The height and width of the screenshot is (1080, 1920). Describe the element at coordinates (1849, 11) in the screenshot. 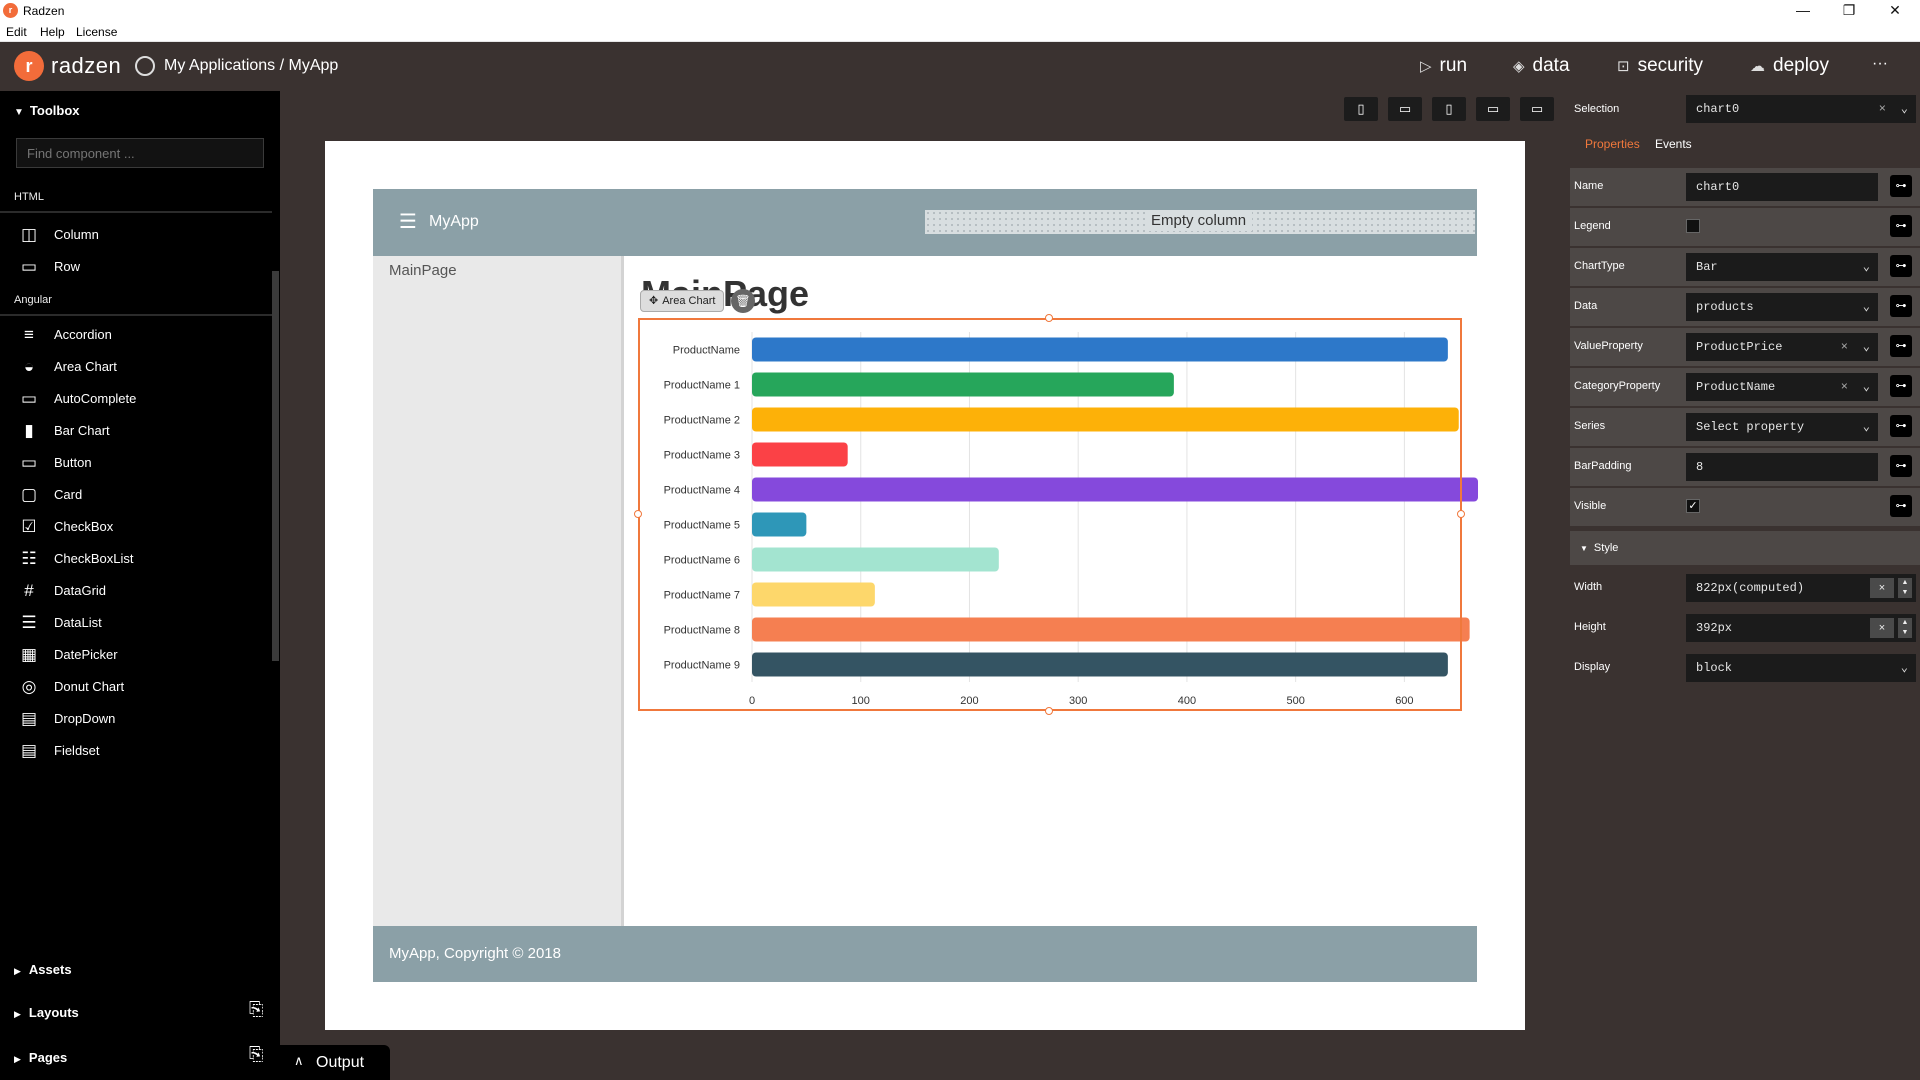

I see `maximize-button: ❐` at that location.